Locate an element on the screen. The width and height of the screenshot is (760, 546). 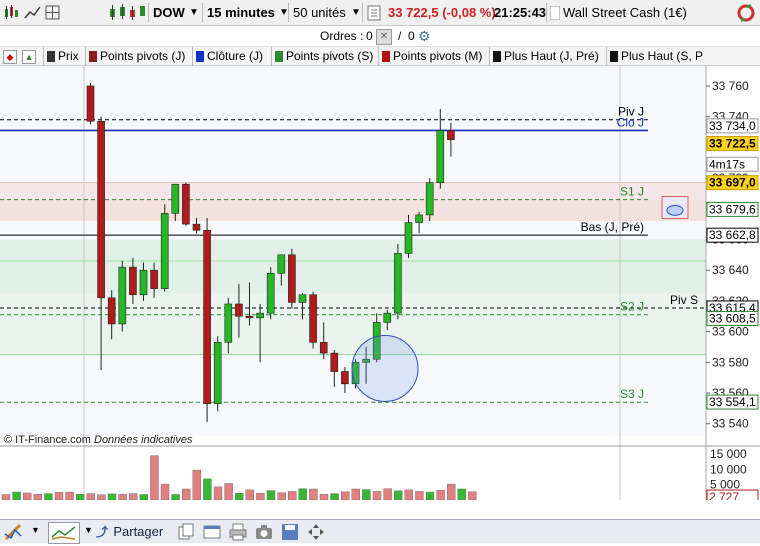
info-icon is located at coordinates (374, 13).